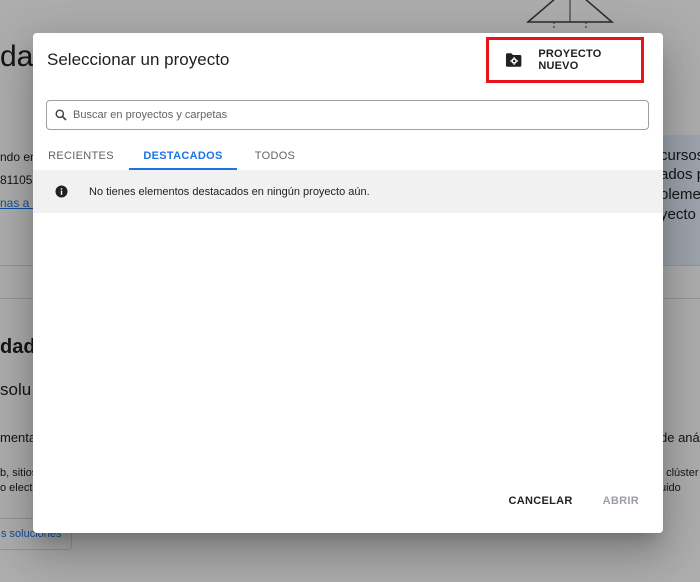  I want to click on folder-gear-icon, so click(513, 60).